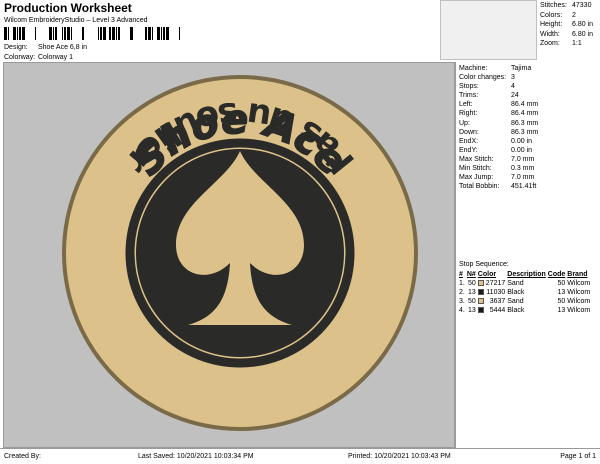  What do you see at coordinates (550, 34) in the screenshot?
I see `stat-label: Width:` at bounding box center [550, 34].